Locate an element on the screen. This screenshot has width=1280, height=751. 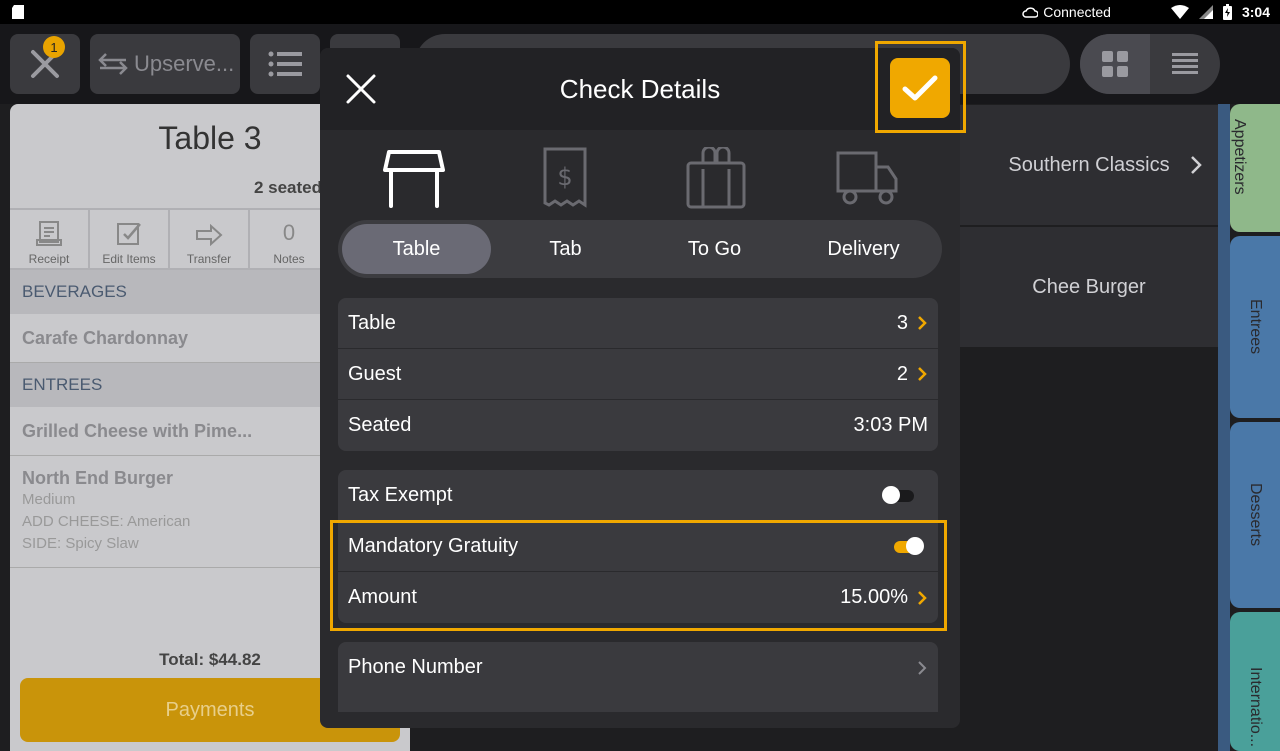
menu-lines-icon is located at coordinates (1185, 63).